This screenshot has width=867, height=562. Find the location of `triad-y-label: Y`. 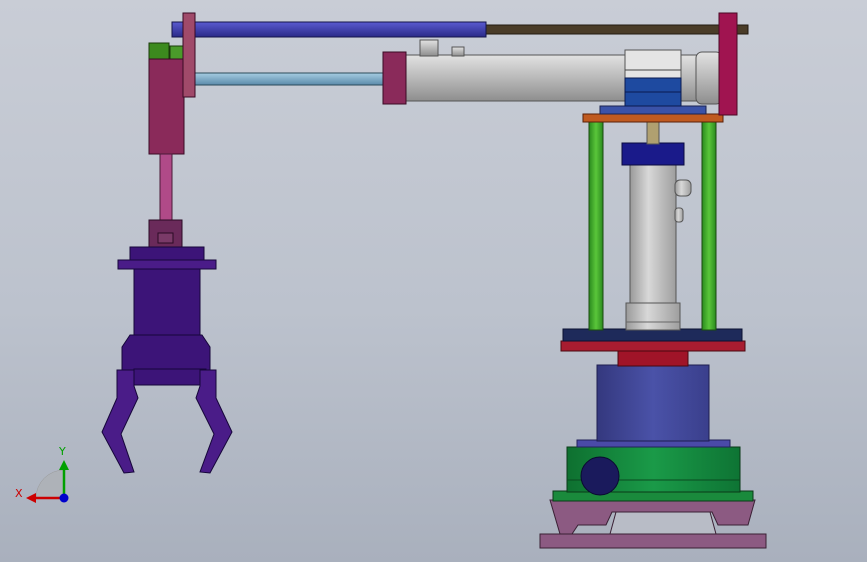

triad-y-label: Y is located at coordinates (62, 451).